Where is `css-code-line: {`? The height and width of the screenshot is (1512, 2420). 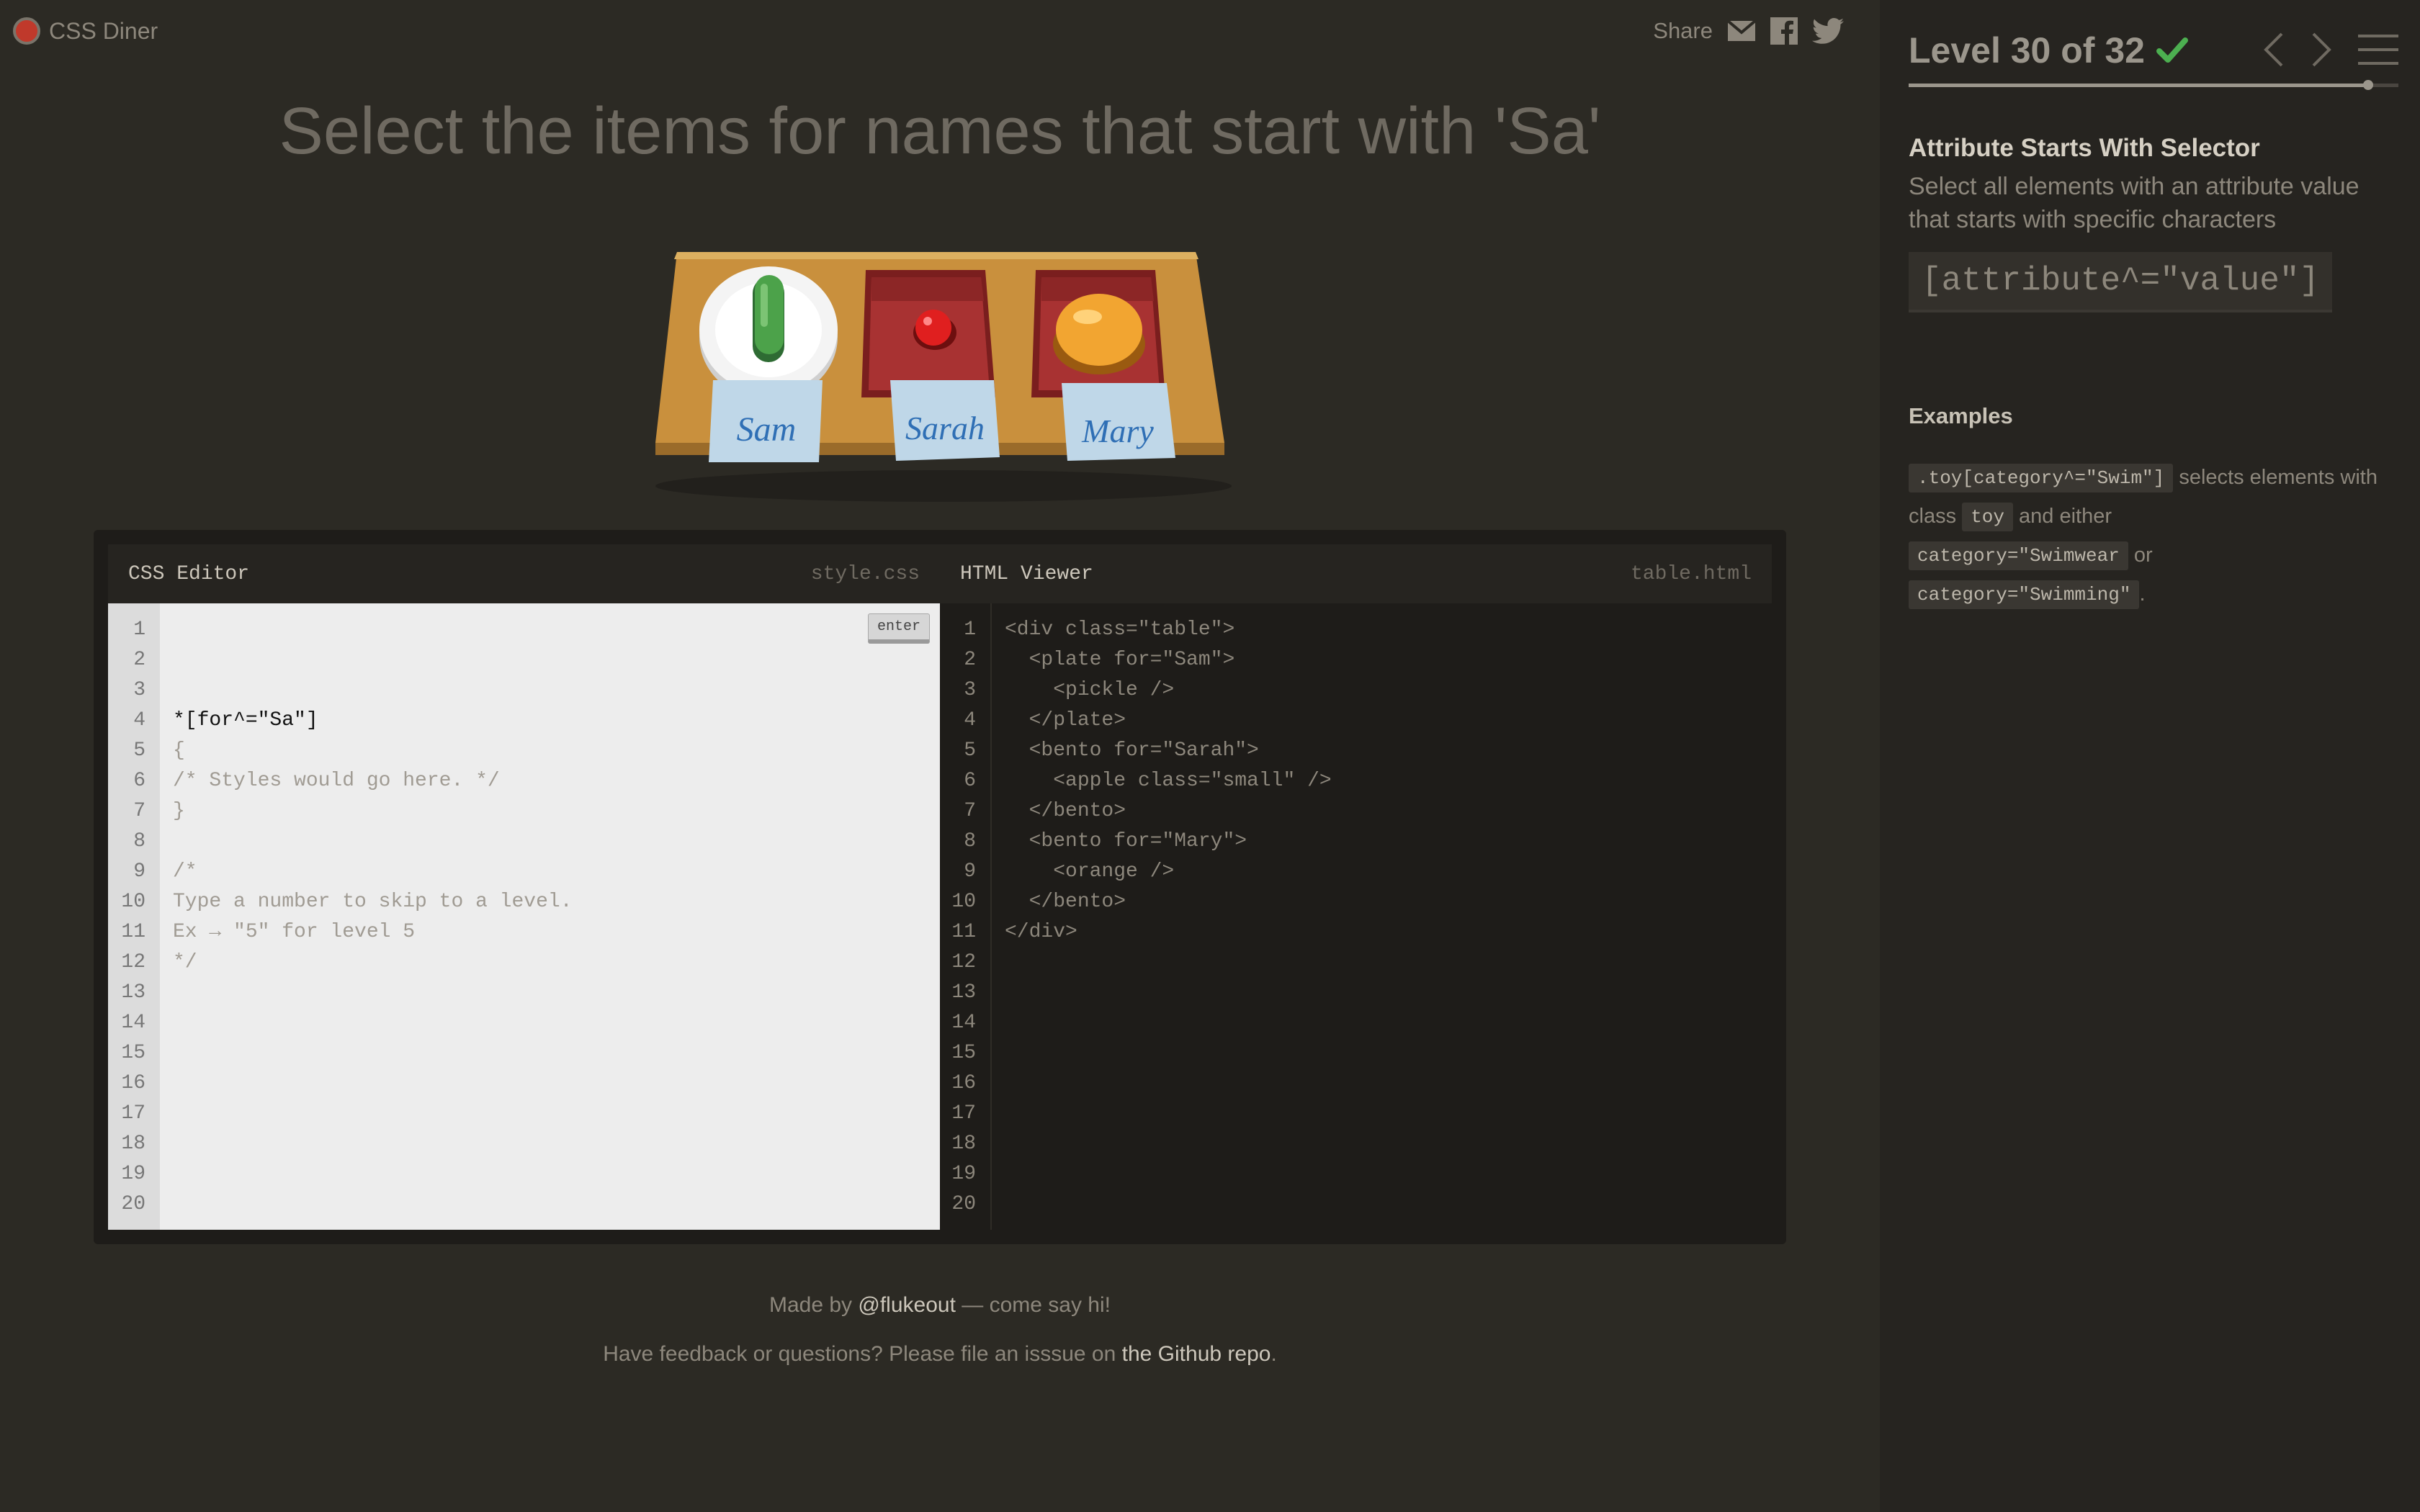
css-code-line: { is located at coordinates (179, 750).